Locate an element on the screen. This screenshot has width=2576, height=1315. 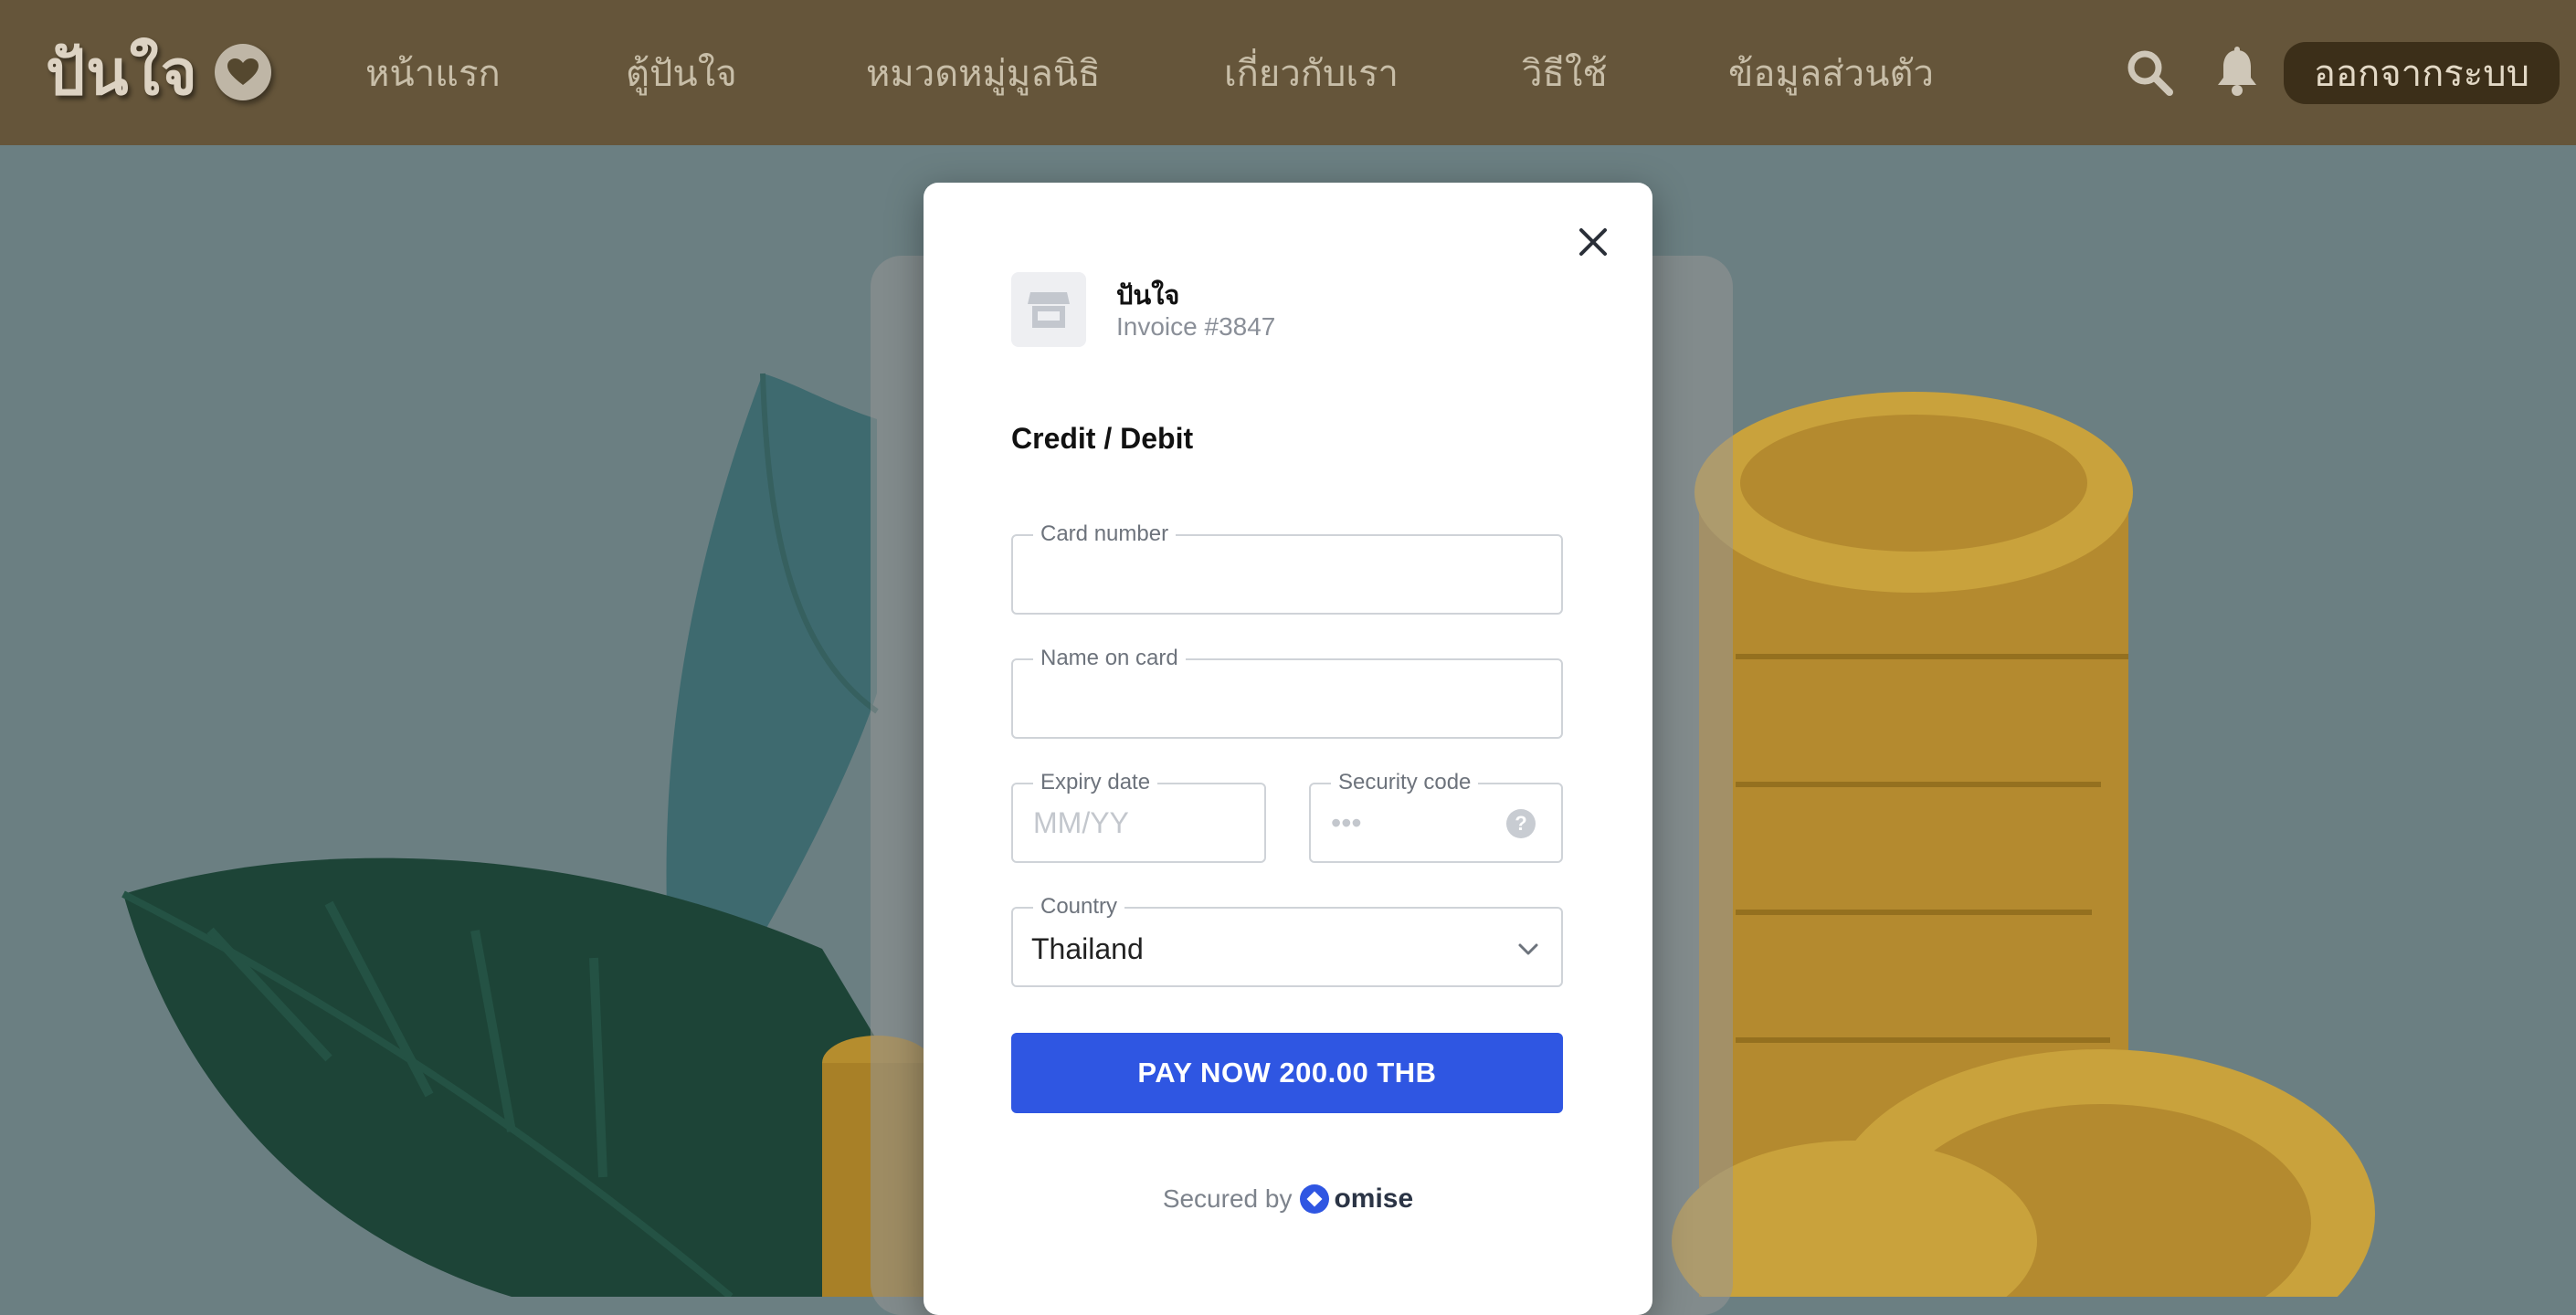
omise-logo-icon is located at coordinates (1315, 1199).